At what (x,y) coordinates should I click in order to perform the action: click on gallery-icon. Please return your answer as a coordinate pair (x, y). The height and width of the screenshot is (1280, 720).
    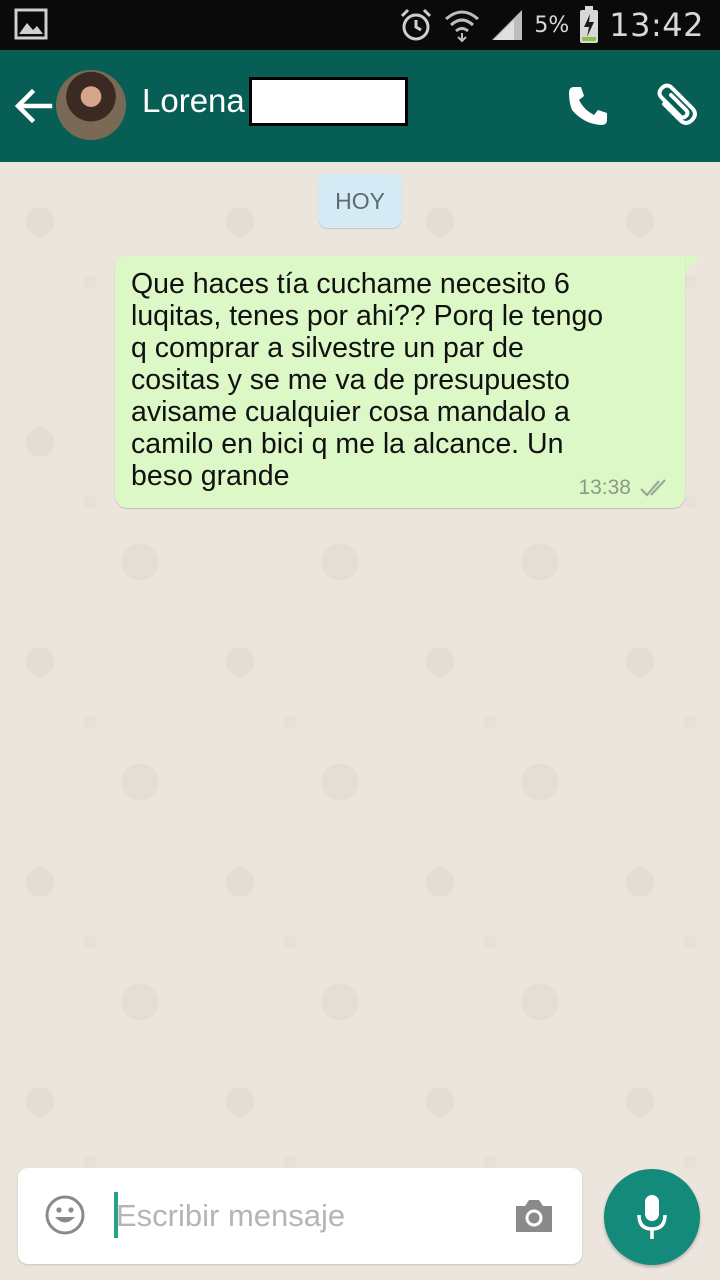
    Looking at the image, I should click on (31, 24).